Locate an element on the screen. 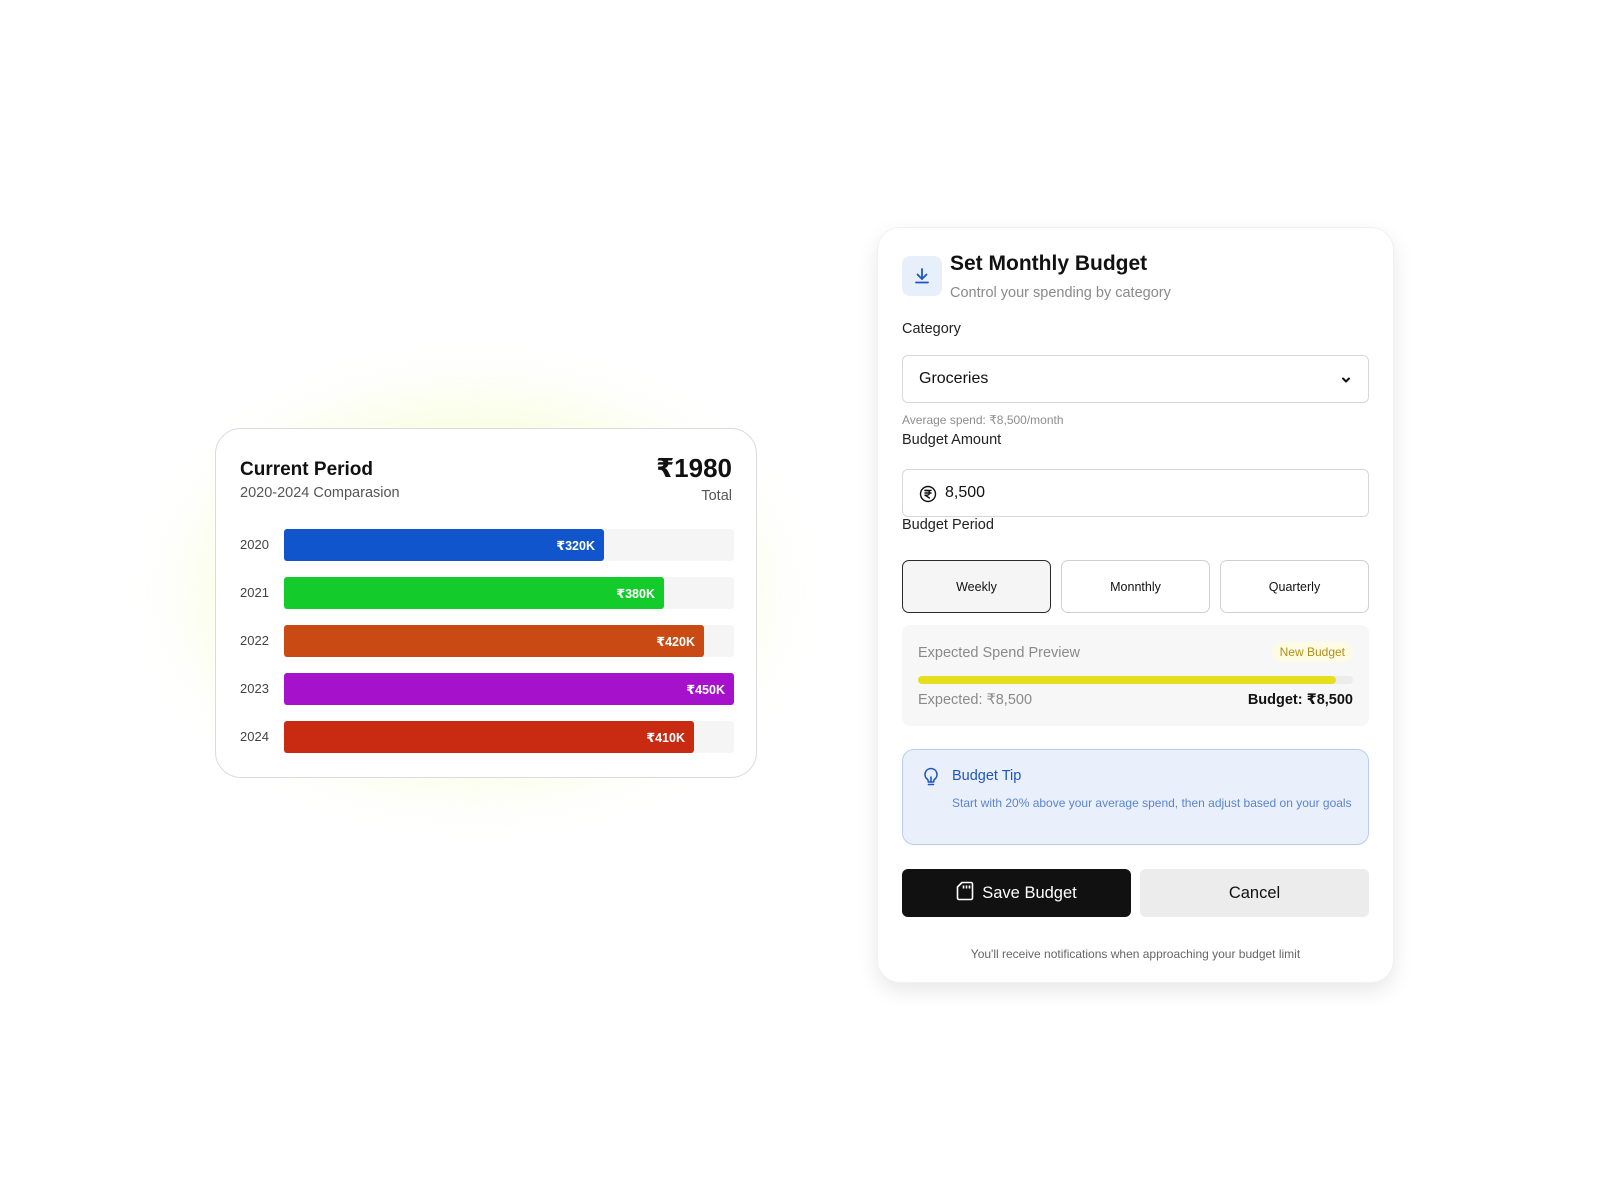 The image size is (1600, 1200). save-budget-button: Save Budget is located at coordinates (1016, 893).